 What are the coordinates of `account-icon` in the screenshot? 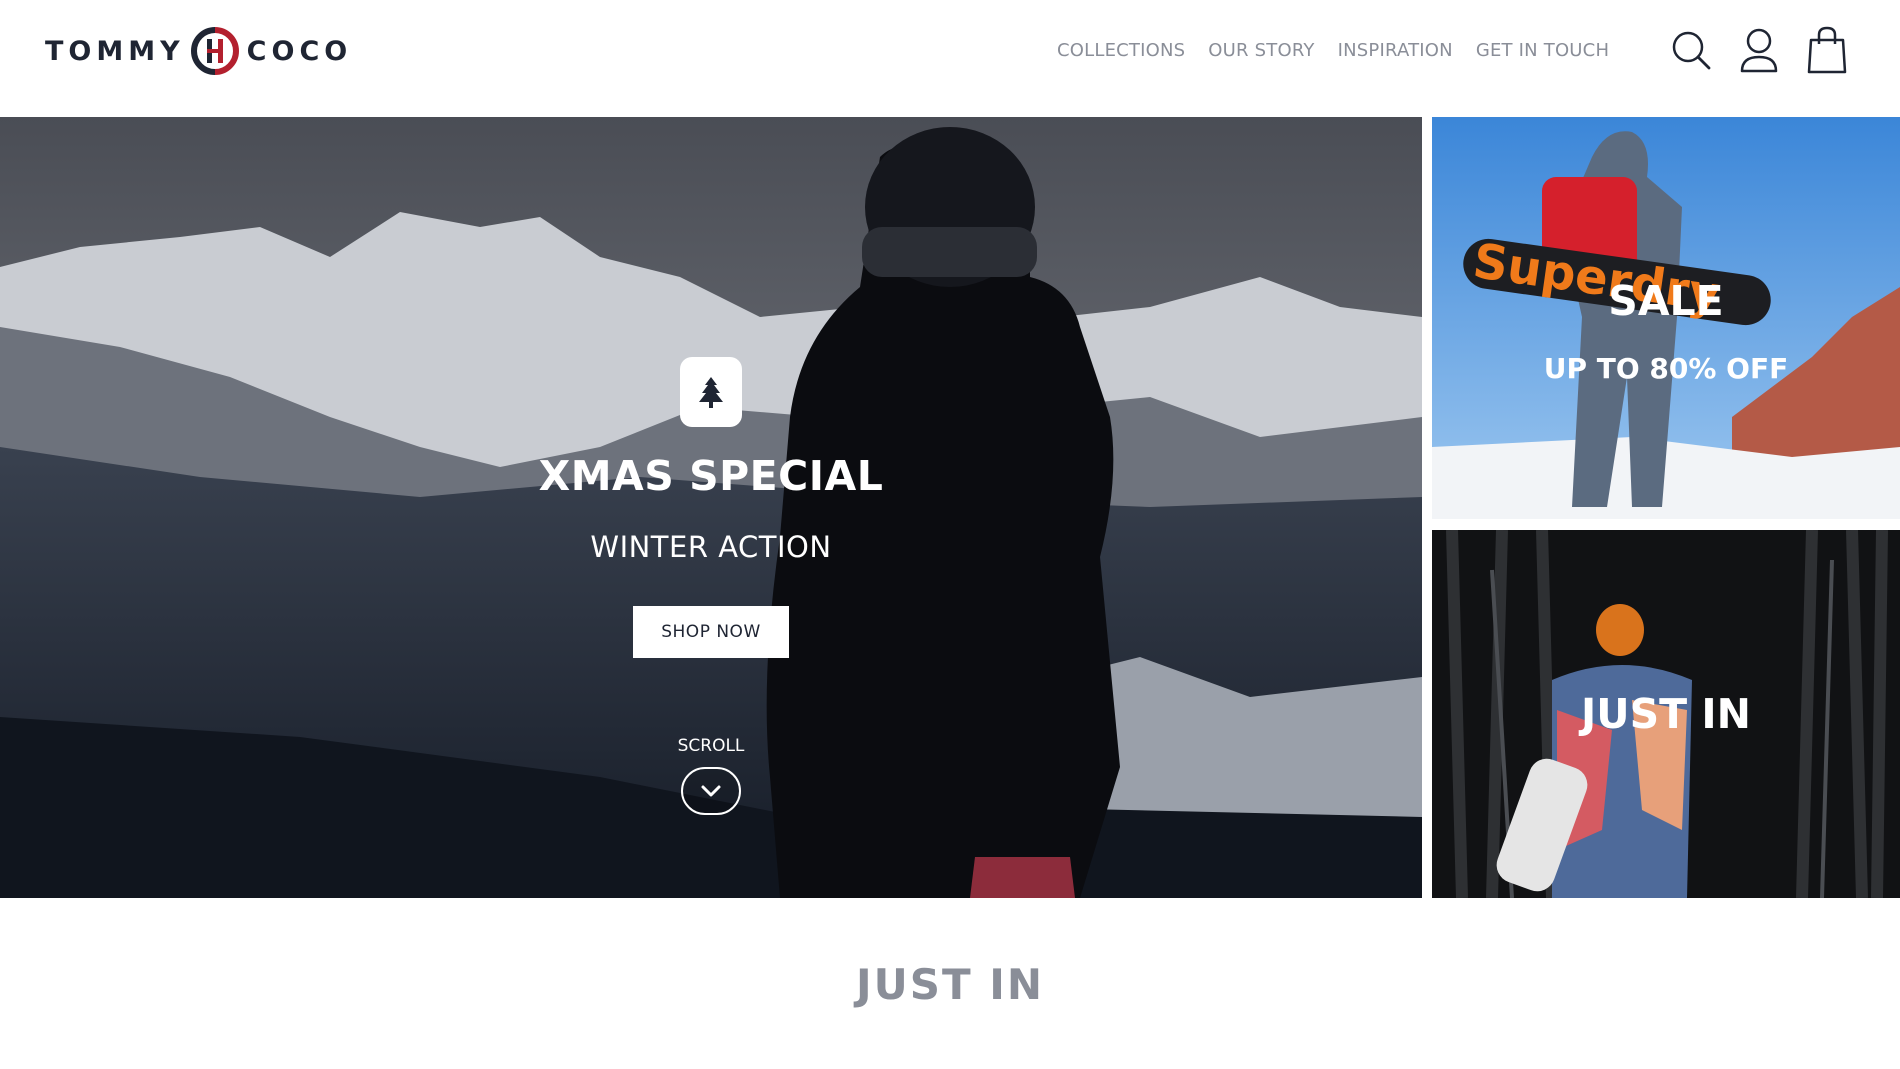 It's located at (1759, 50).